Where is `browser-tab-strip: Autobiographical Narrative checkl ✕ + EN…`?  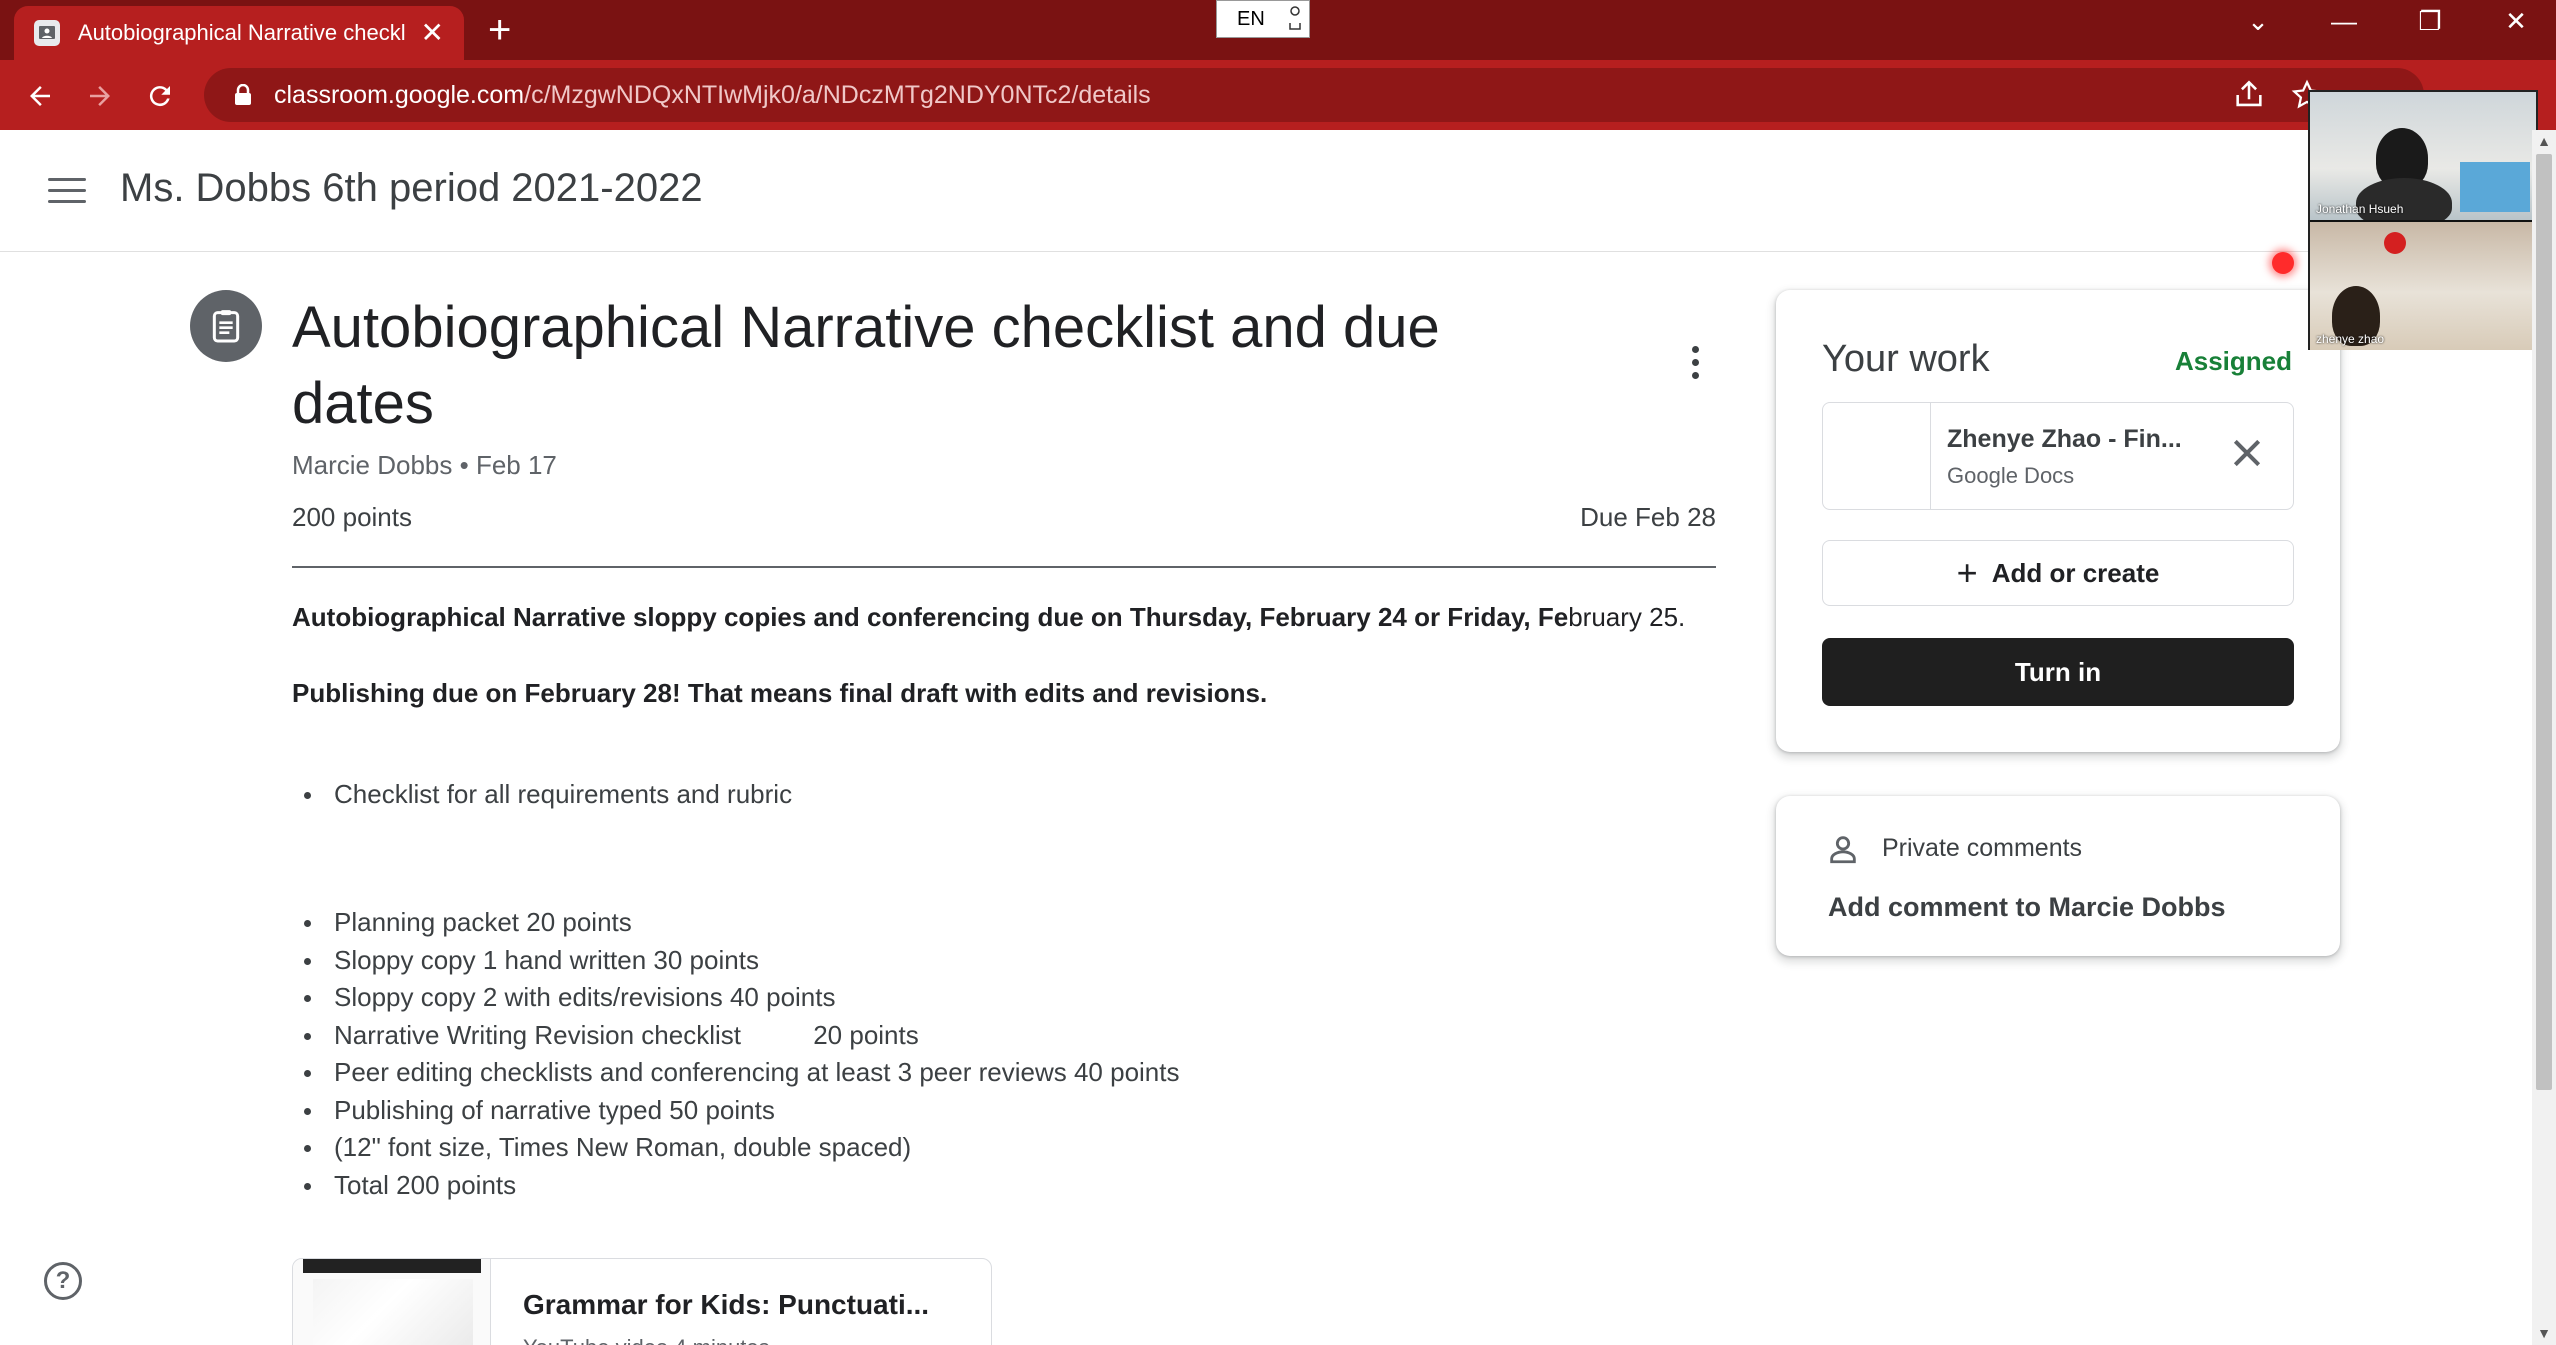 browser-tab-strip: Autobiographical Narrative checkl ✕ + EN… is located at coordinates (1278, 30).